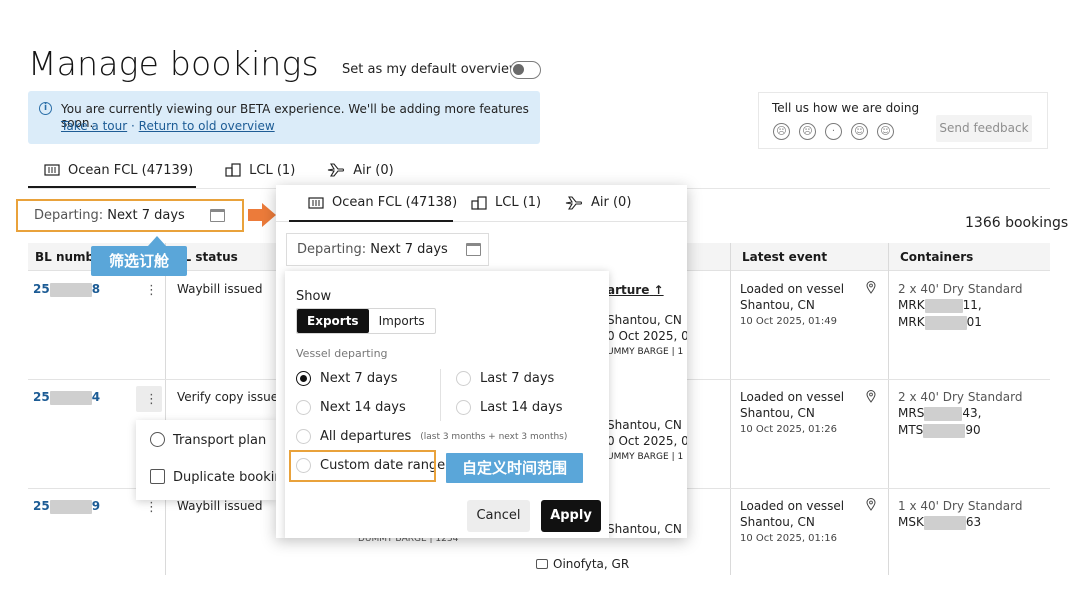  I want to click on beta-links: Take a tour · Return to old overview, so click(168, 126).